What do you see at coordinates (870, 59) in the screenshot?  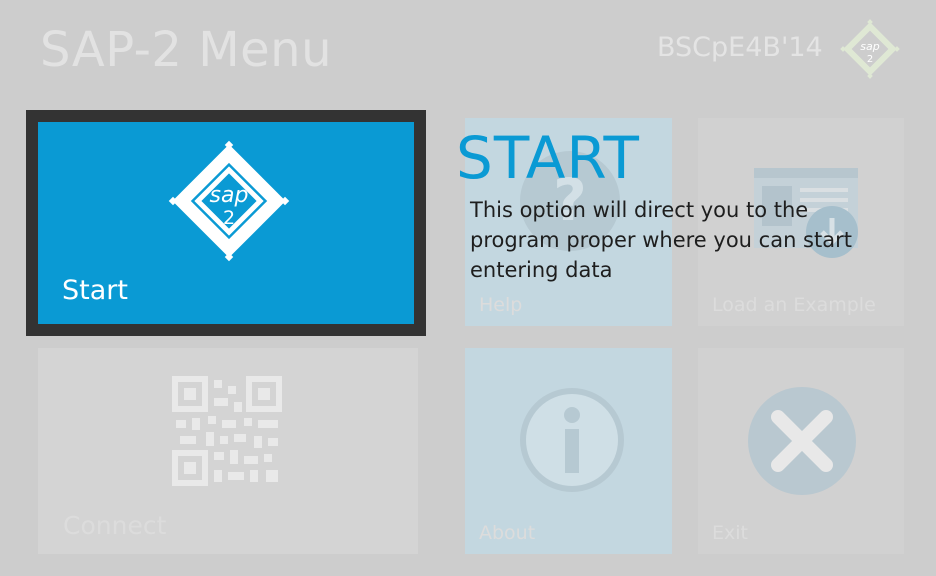 I see `brand-logo-text-bottom: 2` at bounding box center [870, 59].